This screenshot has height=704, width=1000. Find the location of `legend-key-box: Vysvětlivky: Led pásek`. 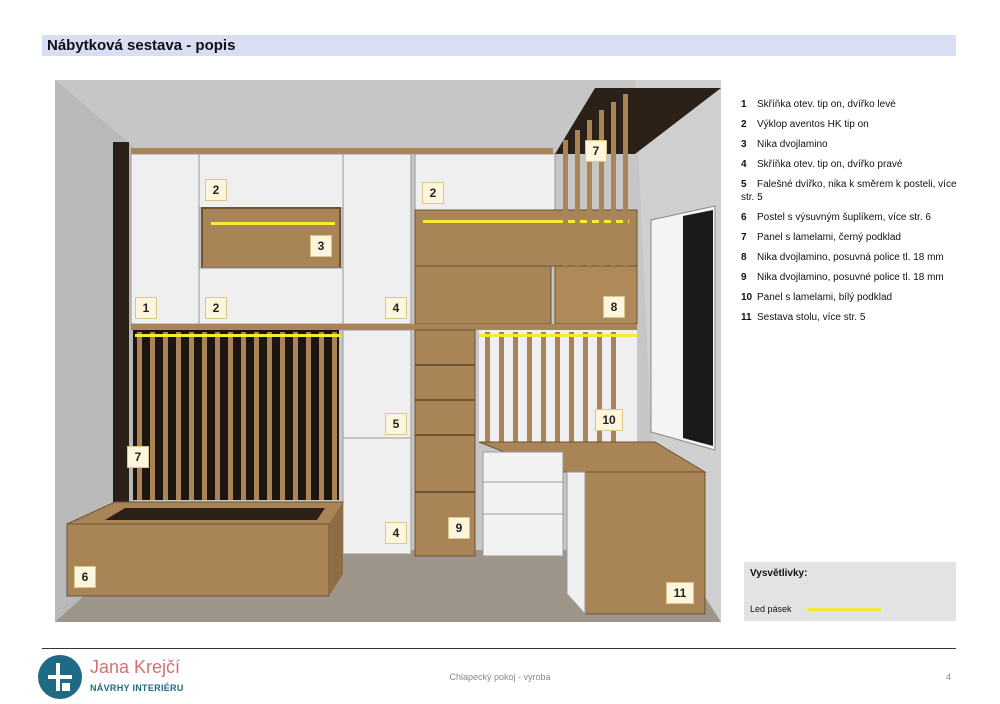

legend-key-box: Vysvětlivky: Led pásek is located at coordinates (850, 591).